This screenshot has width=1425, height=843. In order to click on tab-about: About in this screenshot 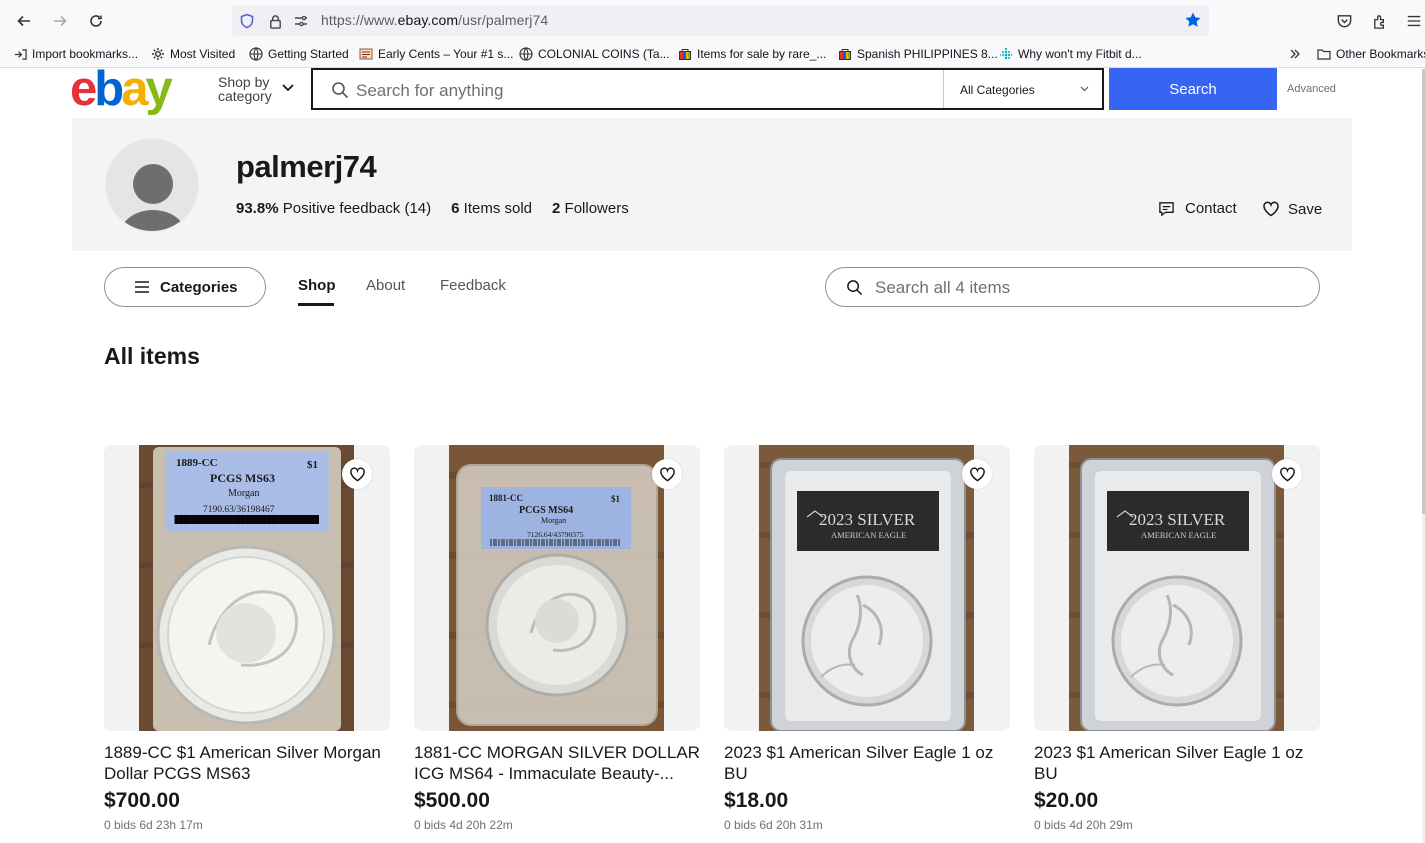, I will do `click(385, 285)`.